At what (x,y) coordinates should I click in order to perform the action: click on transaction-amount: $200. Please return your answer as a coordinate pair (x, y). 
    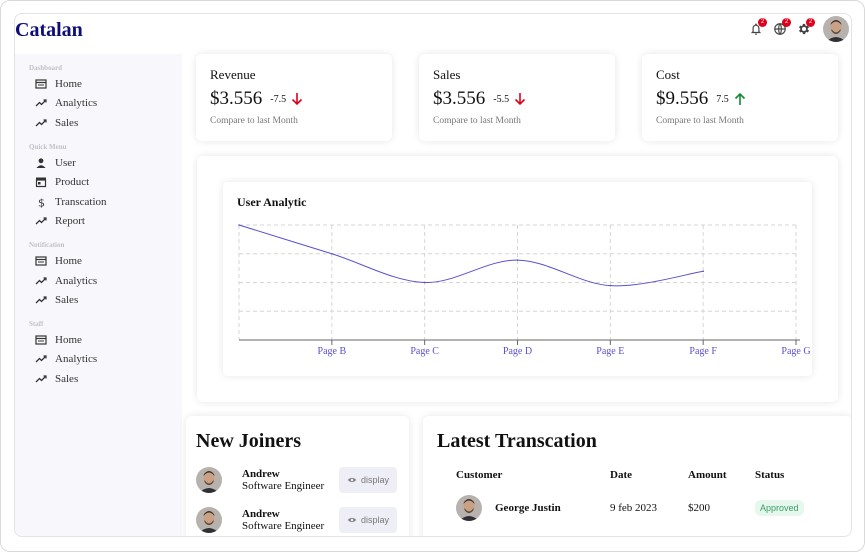
    Looking at the image, I should click on (699, 508).